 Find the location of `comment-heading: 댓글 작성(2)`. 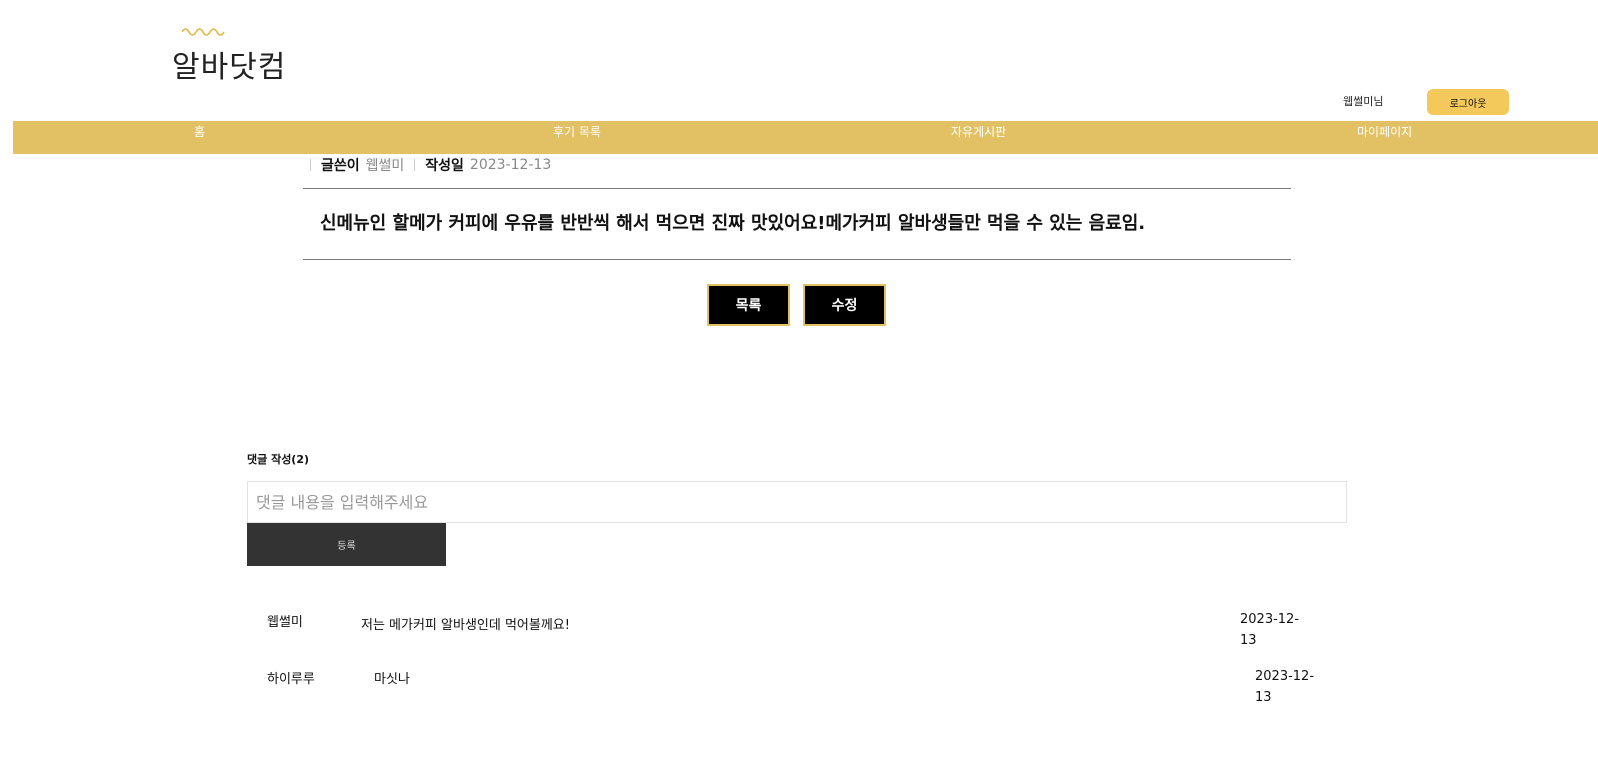

comment-heading: 댓글 작성(2) is located at coordinates (278, 459).